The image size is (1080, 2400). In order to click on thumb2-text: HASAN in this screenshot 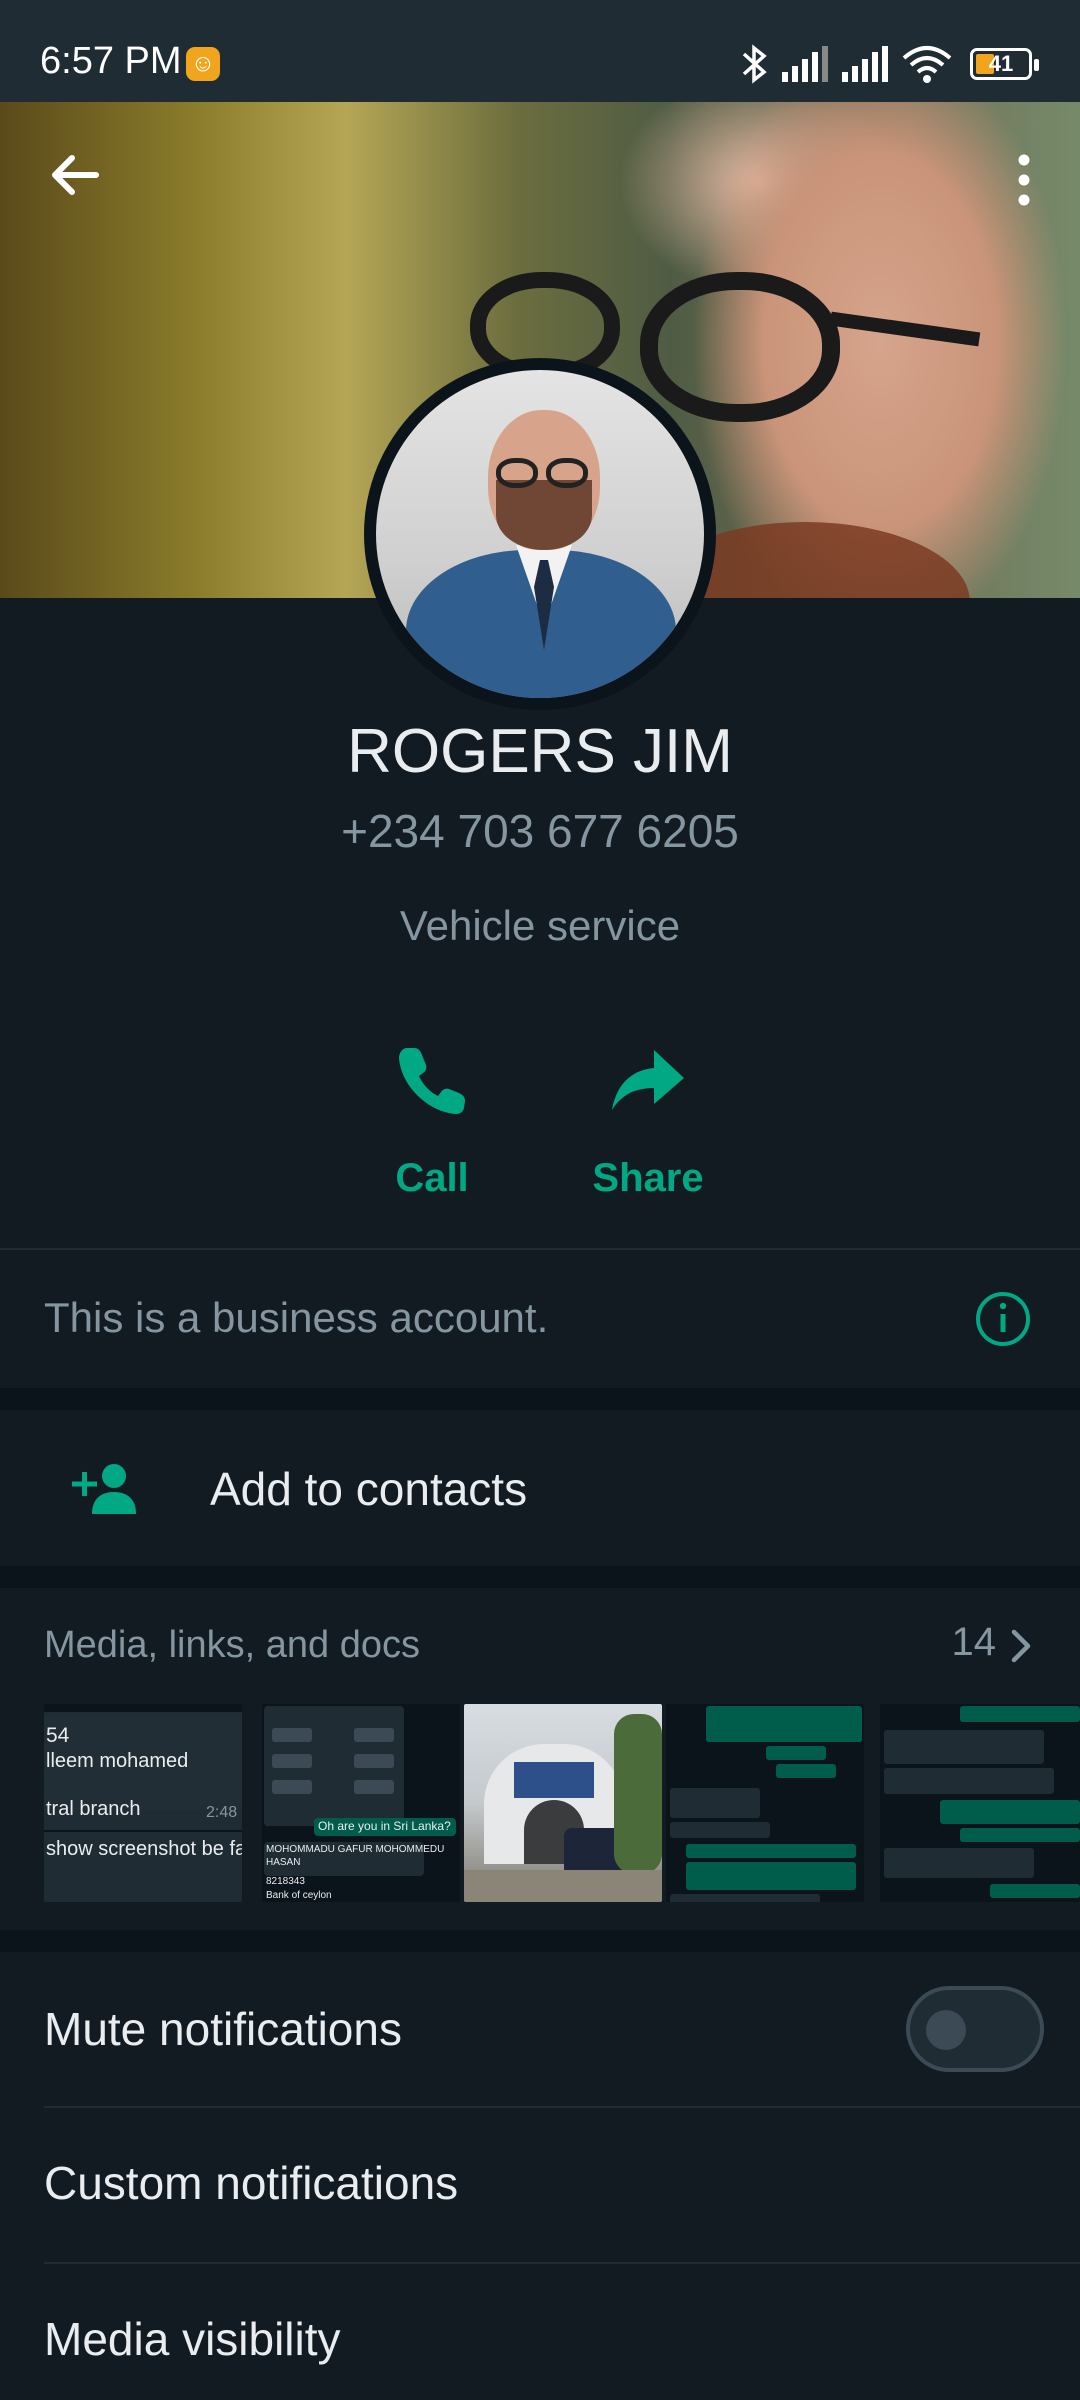, I will do `click(283, 1862)`.